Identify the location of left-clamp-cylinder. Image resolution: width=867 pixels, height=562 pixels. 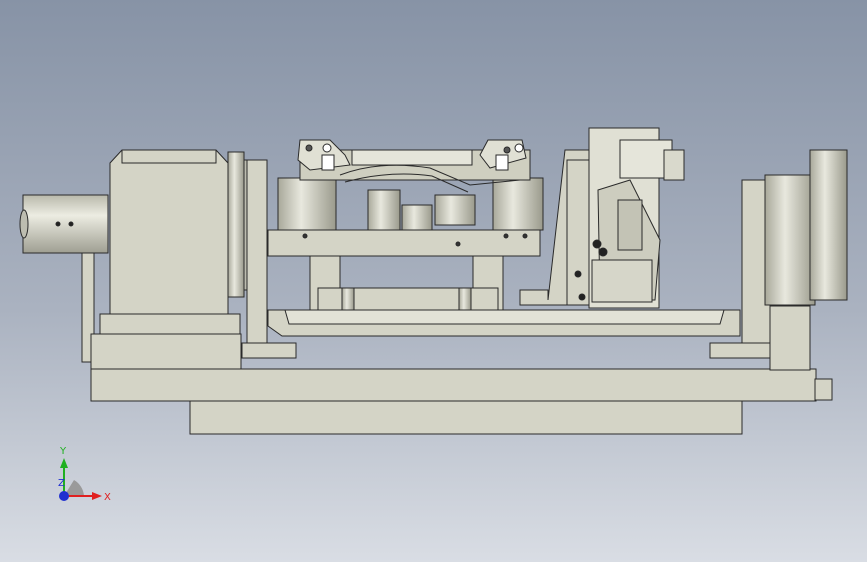
(307, 204).